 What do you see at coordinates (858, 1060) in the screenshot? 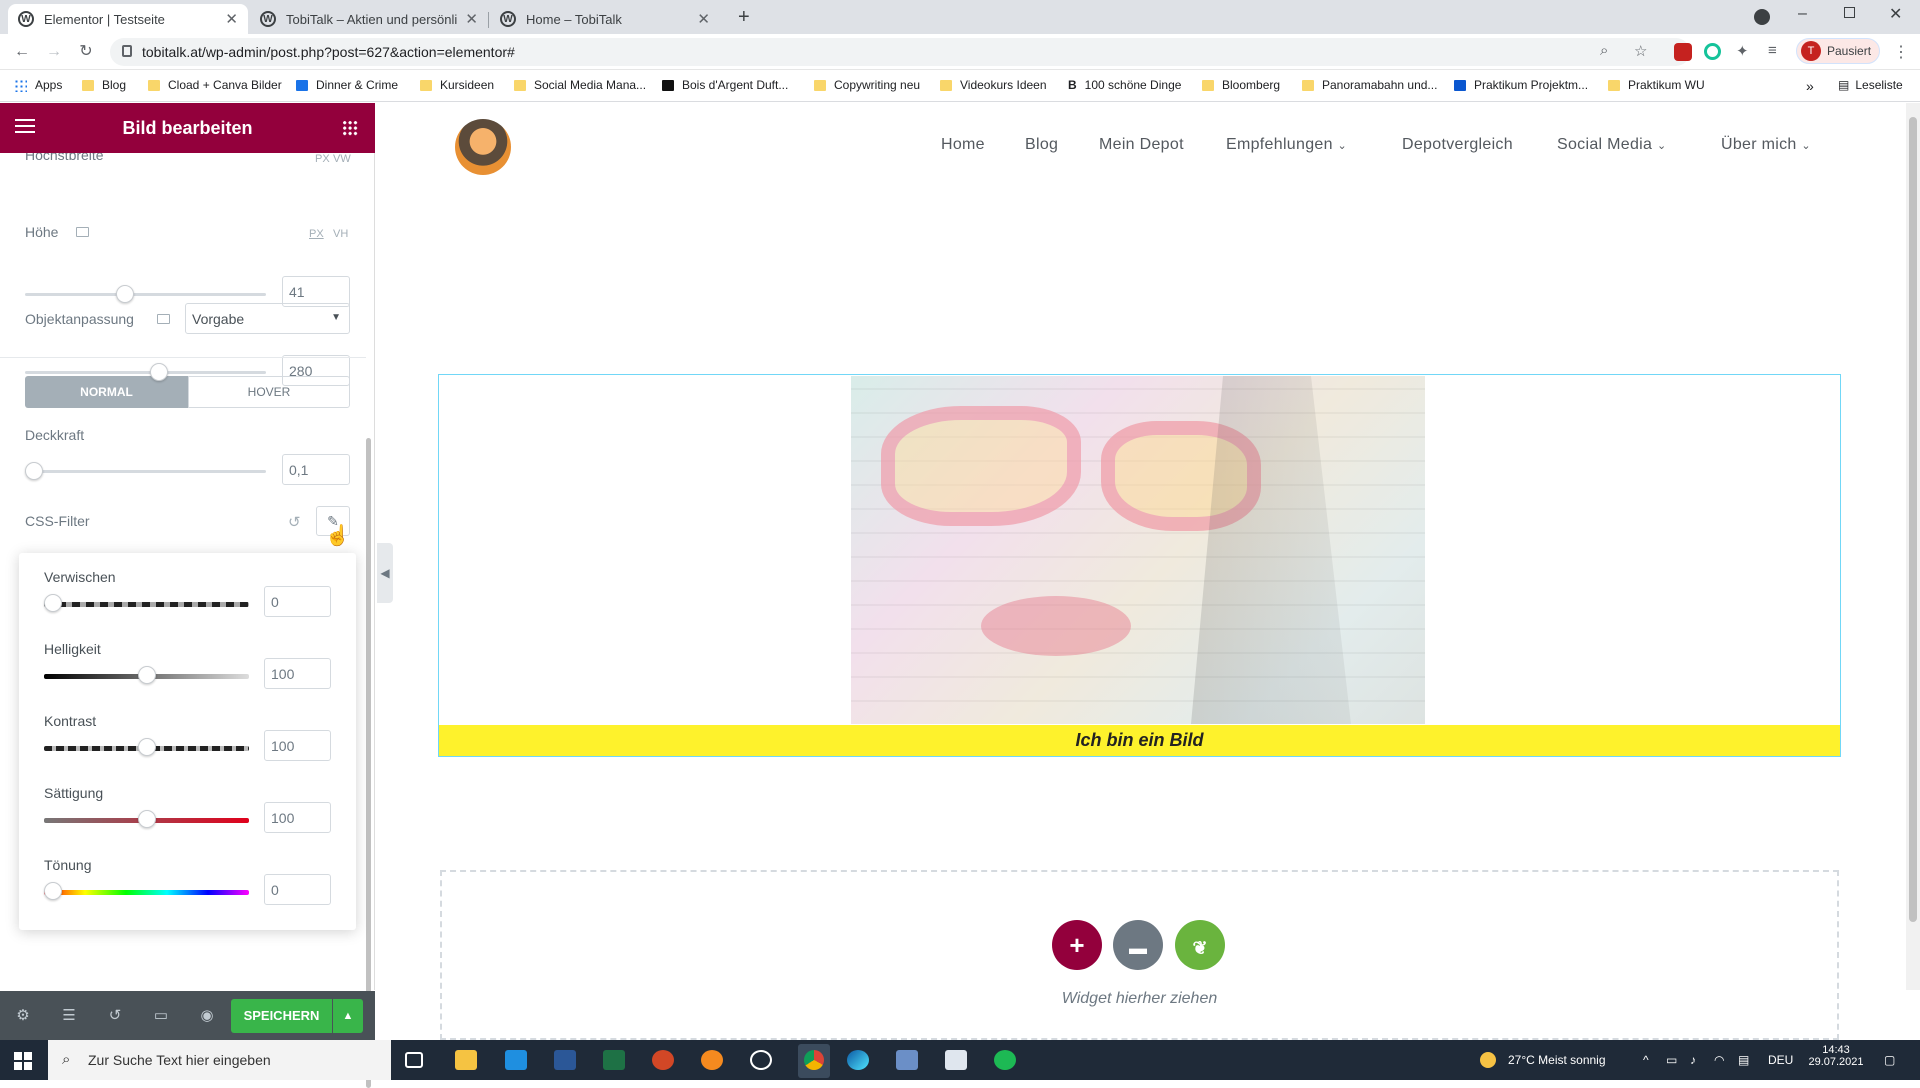
I see `edge-icon` at bounding box center [858, 1060].